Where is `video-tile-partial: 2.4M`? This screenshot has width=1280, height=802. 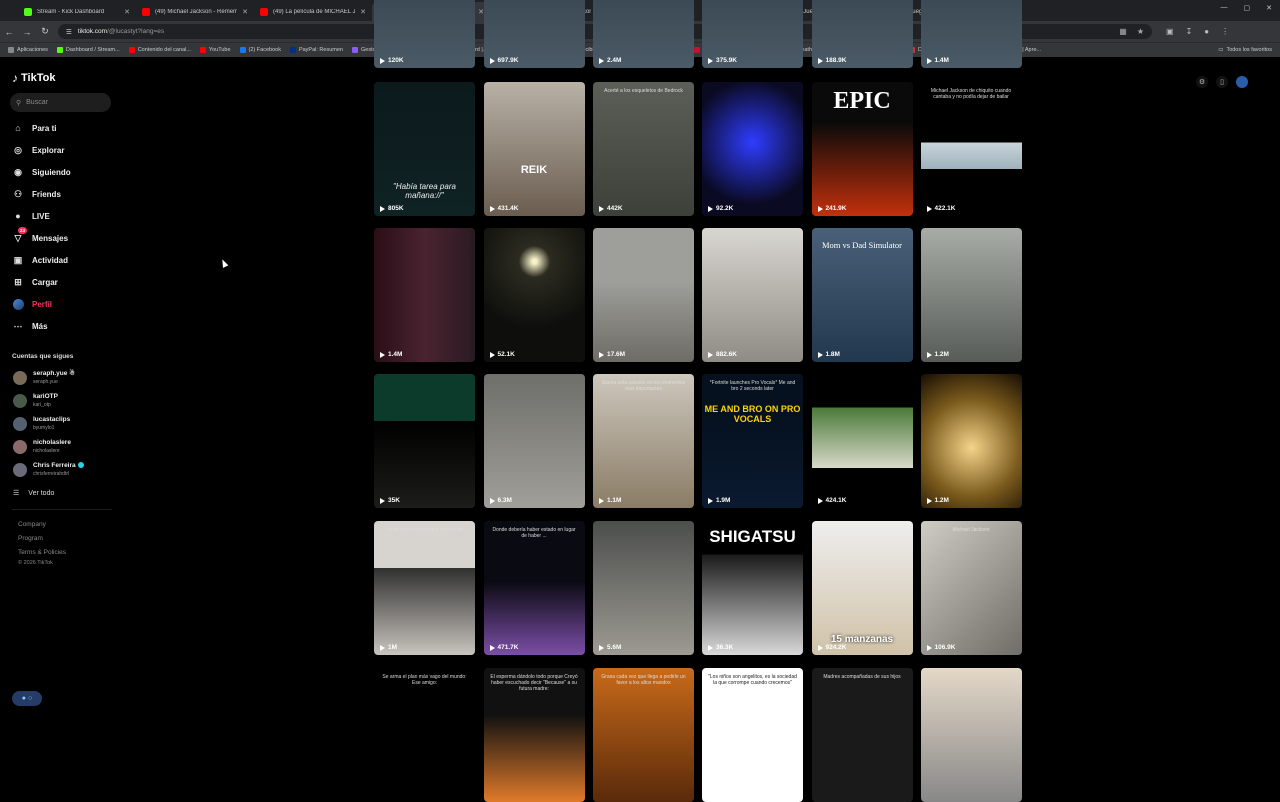
video-tile-partial: 2.4M is located at coordinates (643, 34).